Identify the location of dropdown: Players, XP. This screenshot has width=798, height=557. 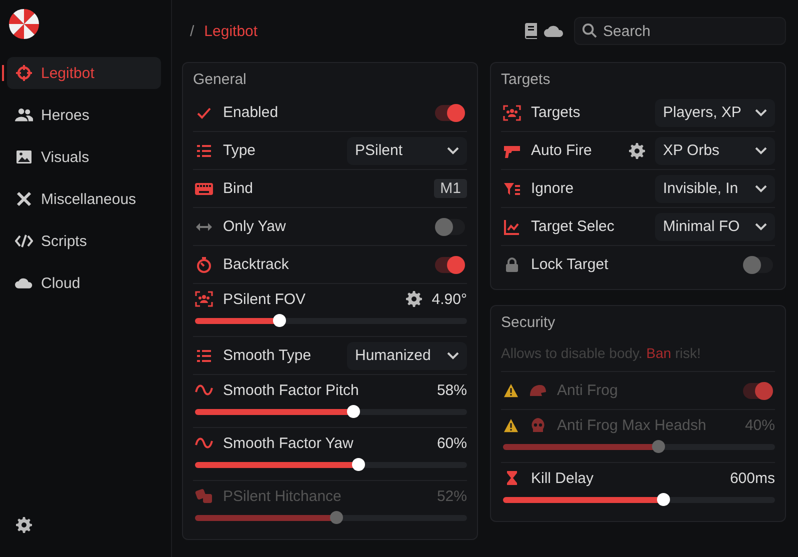
(715, 112).